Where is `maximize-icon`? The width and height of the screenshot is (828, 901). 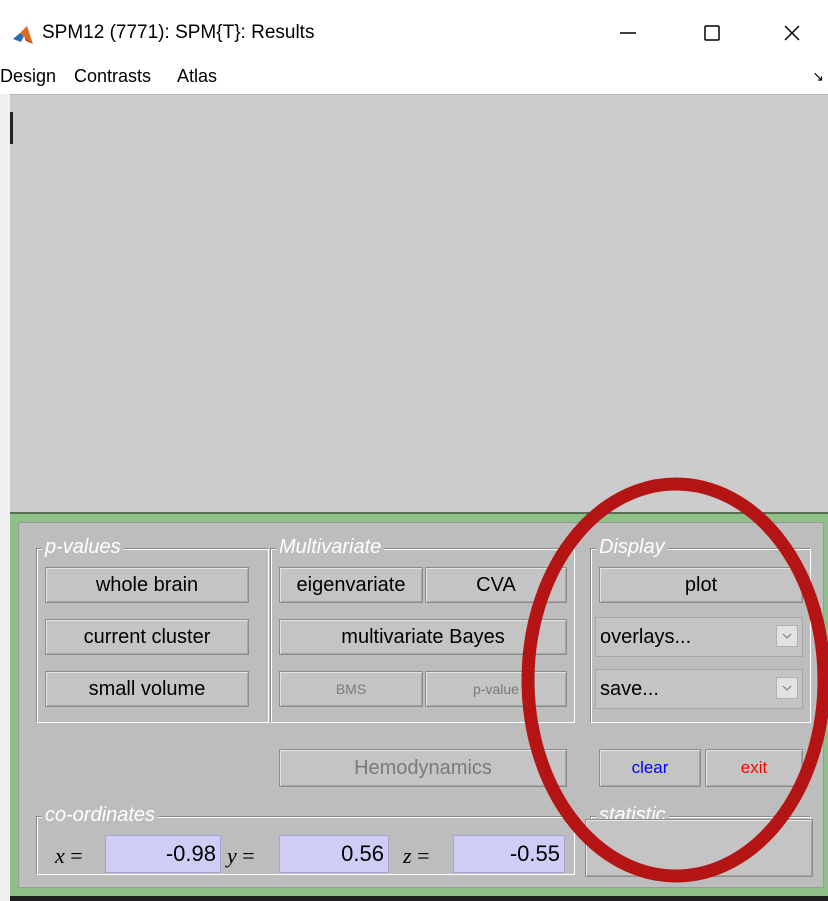
maximize-icon is located at coordinates (712, 33).